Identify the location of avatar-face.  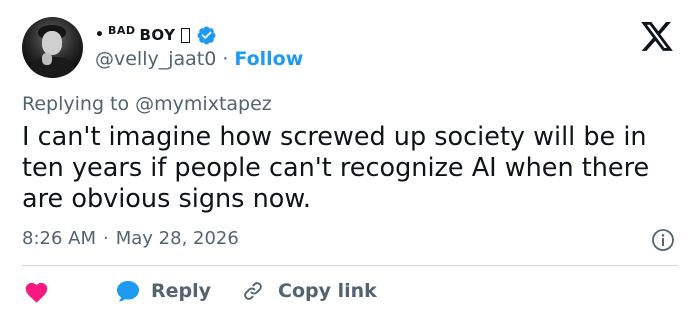
(52, 43).